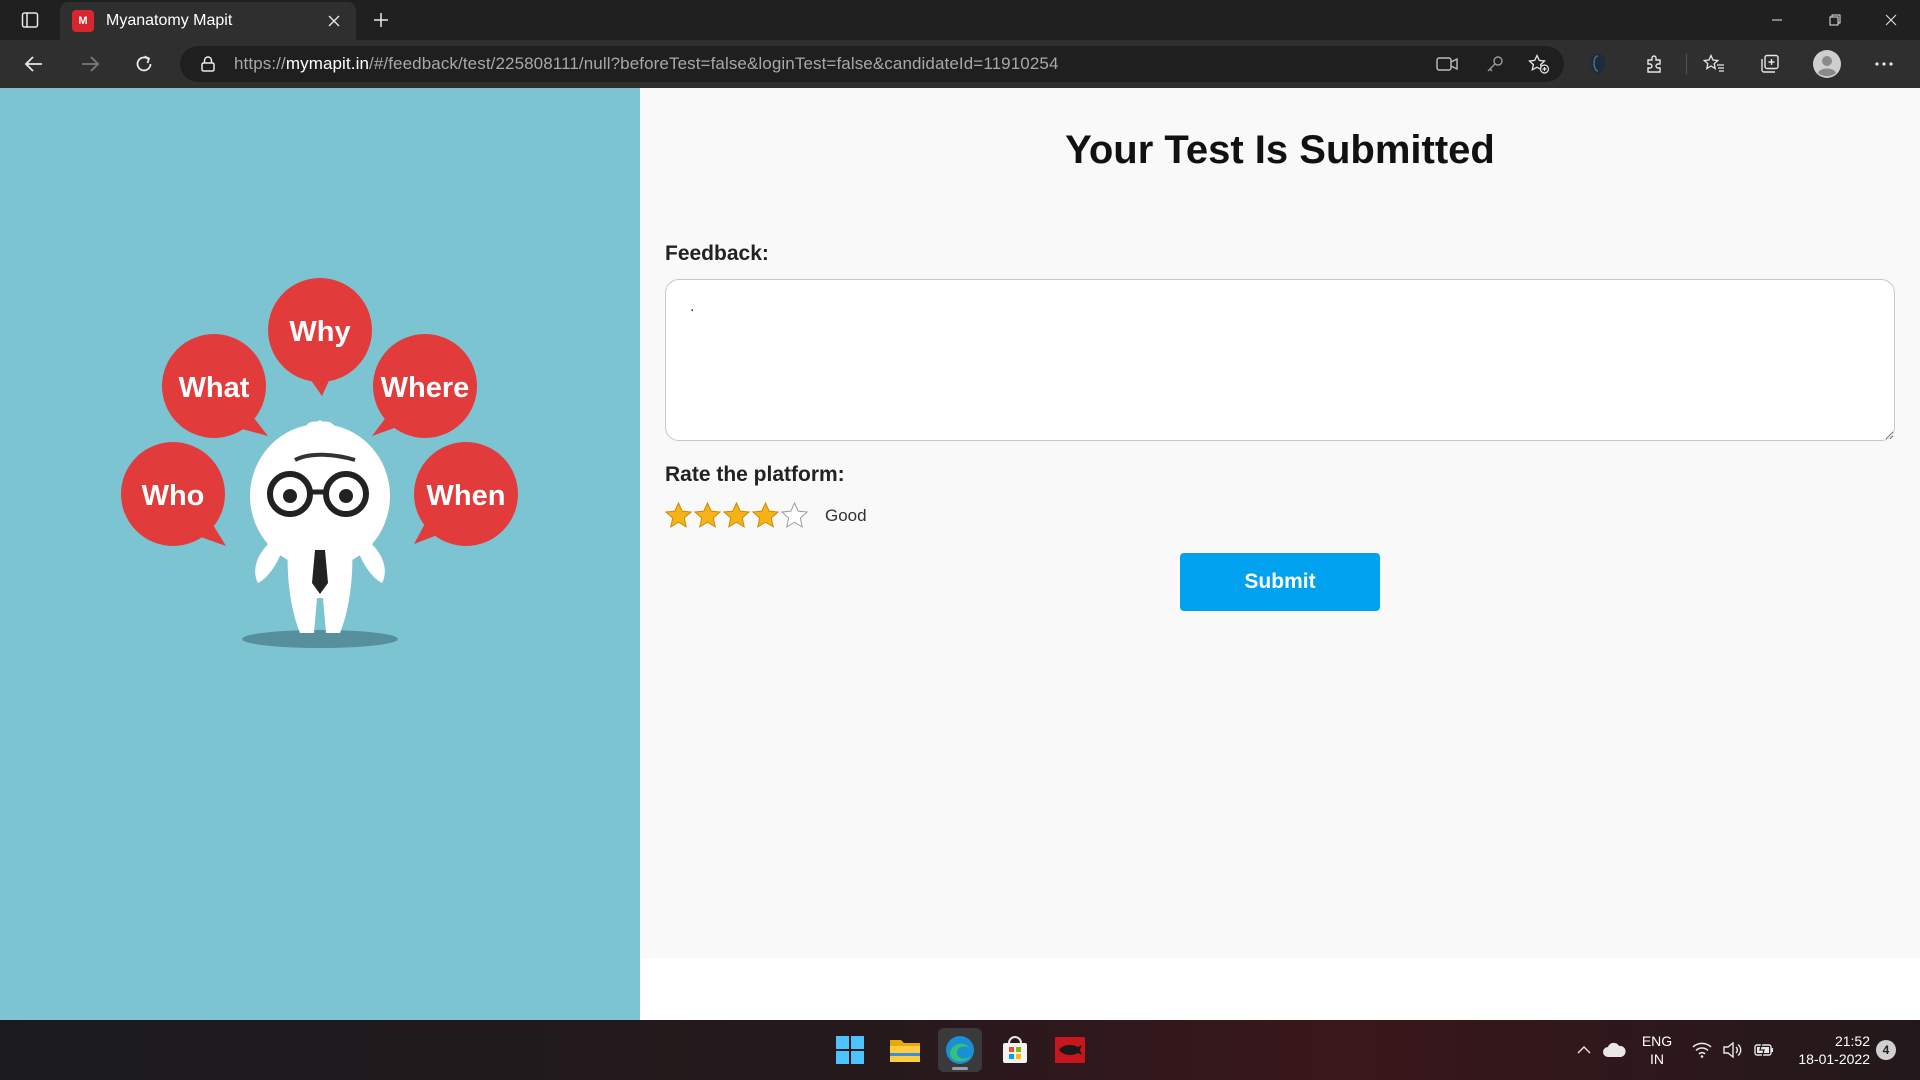 This screenshot has width=1920, height=1080. What do you see at coordinates (794, 515) in the screenshot?
I see `star-5-icon` at bounding box center [794, 515].